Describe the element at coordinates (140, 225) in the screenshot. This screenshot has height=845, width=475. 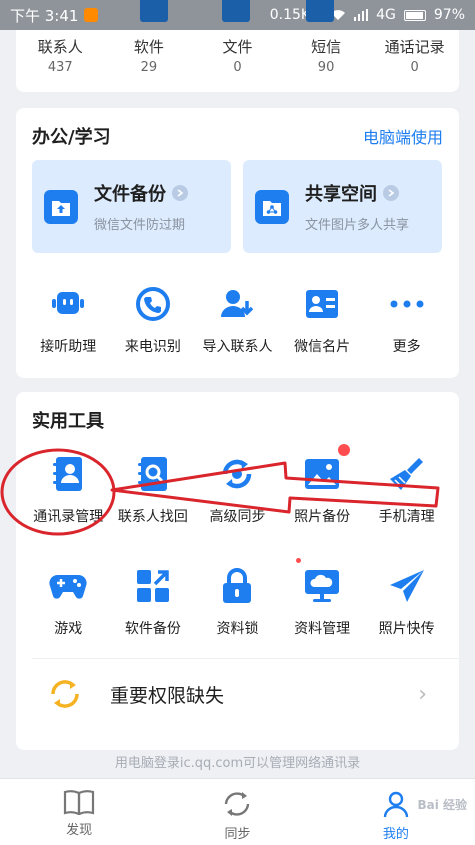
I see `feature-subtitle: 微信文件防过期` at that location.